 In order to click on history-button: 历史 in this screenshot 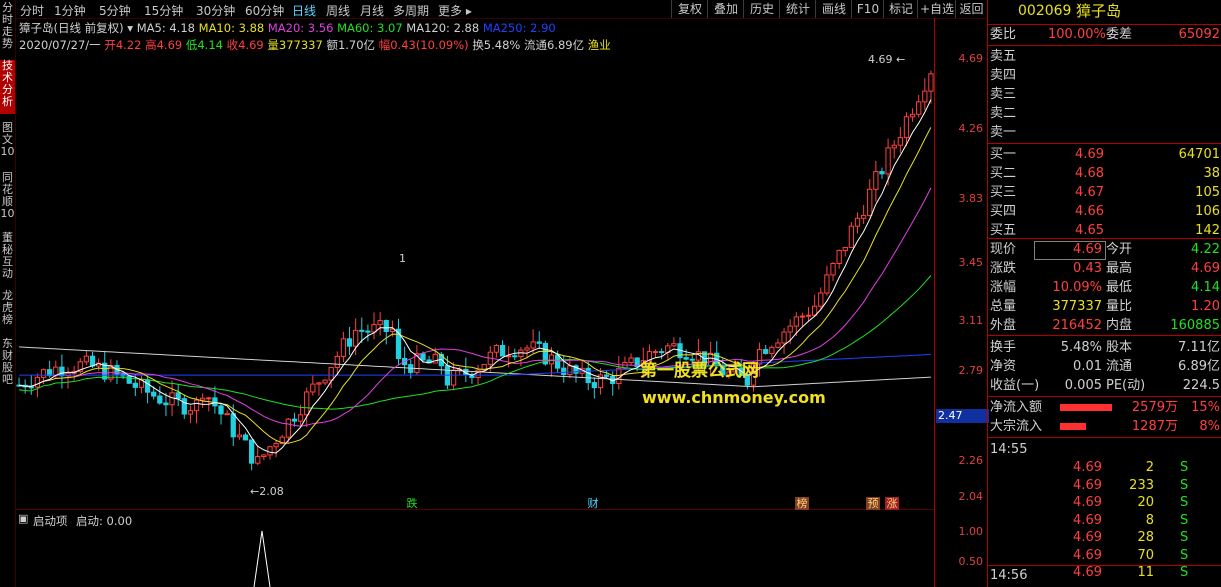, I will do `click(761, 9)`.